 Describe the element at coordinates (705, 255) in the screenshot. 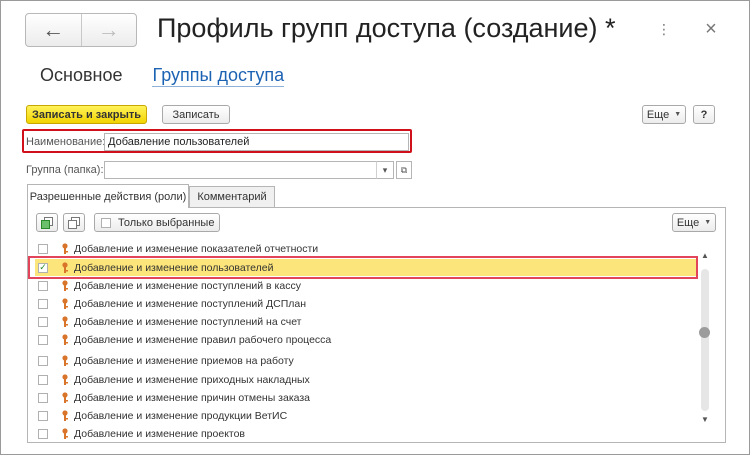

I see `scroll-up-icon: ▲` at that location.